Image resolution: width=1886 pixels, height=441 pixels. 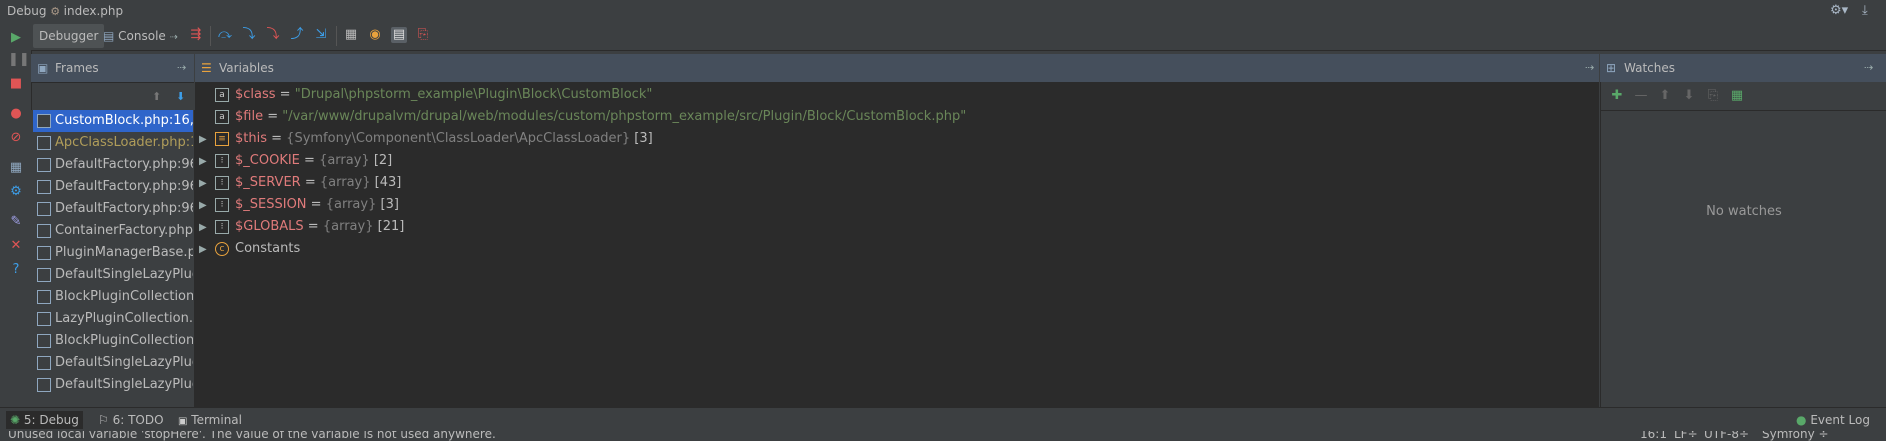 What do you see at coordinates (399, 35) in the screenshot?
I see `frames-layout-icon: ▤` at bounding box center [399, 35].